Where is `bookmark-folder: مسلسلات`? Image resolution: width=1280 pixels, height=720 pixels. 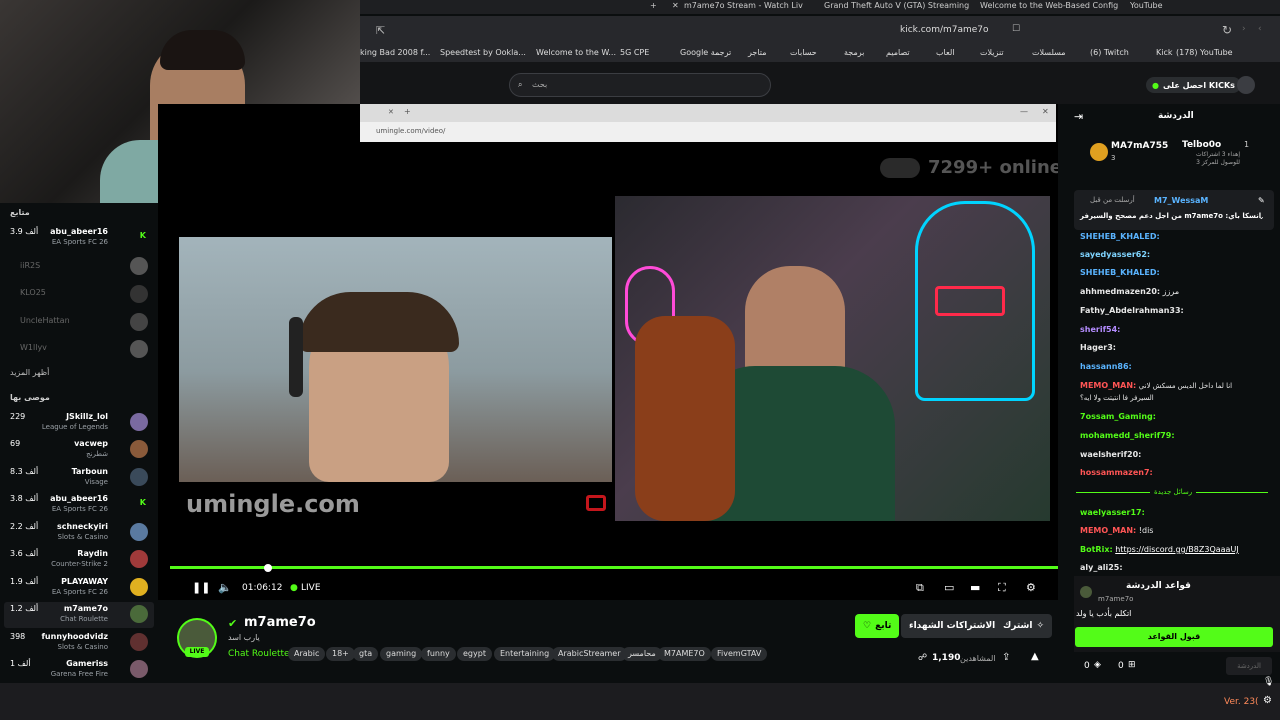
bookmark-folder: مسلسلات is located at coordinates (1049, 52).